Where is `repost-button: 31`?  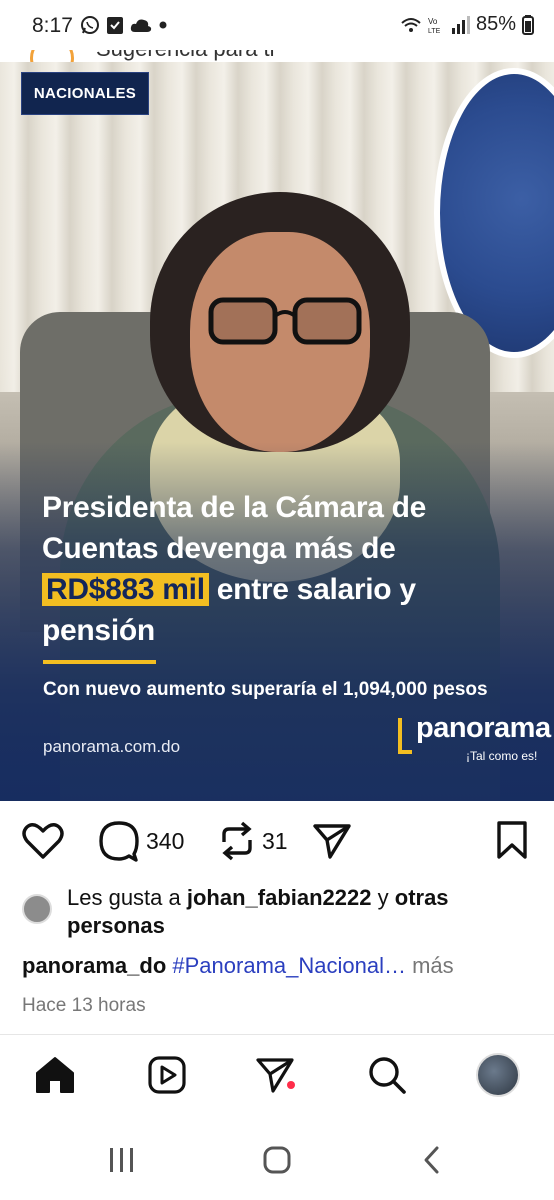 repost-button: 31 is located at coordinates (253, 841).